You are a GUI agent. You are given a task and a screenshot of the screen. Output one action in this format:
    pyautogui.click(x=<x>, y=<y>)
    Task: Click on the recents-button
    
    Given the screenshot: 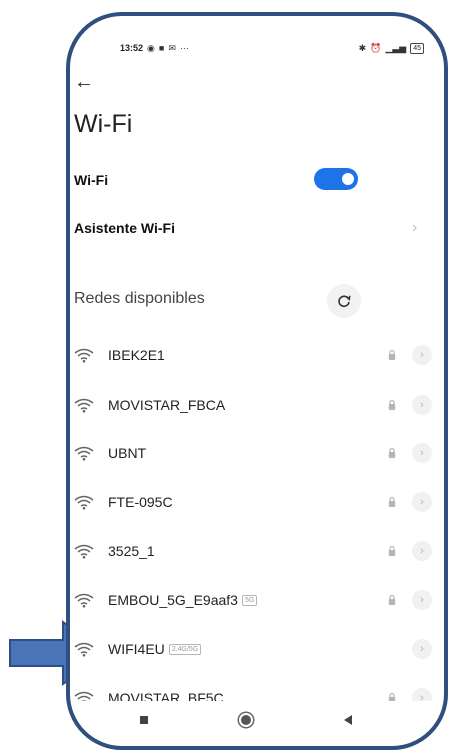 What is the action you would take?
    pyautogui.click(x=144, y=720)
    